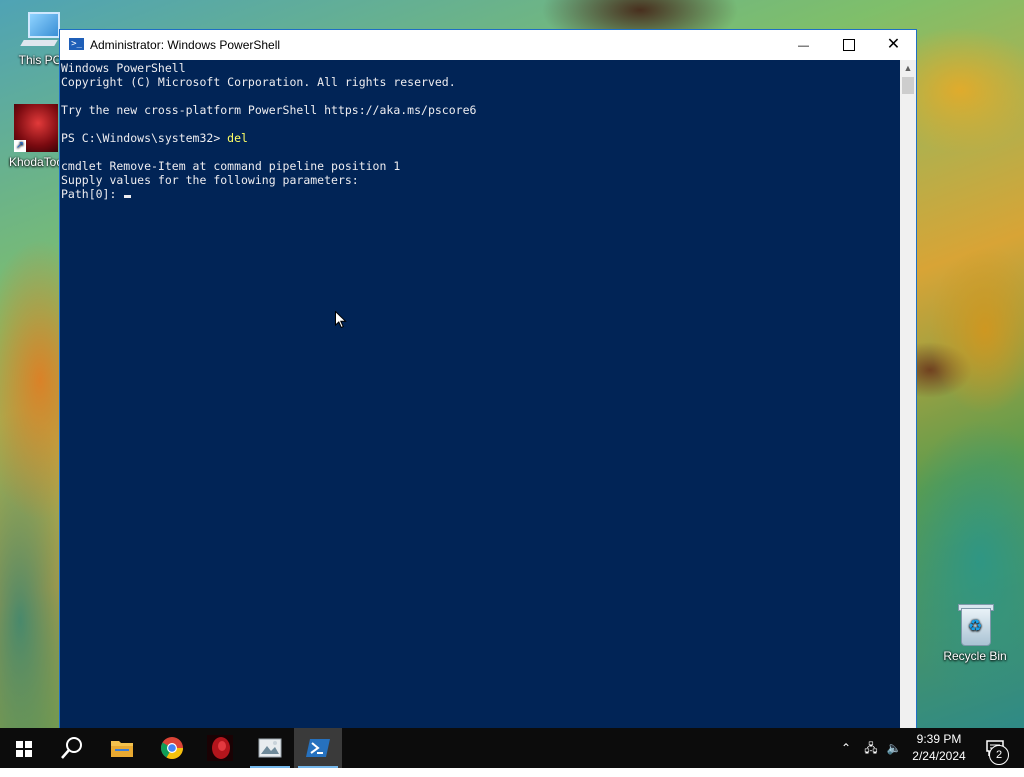 This screenshot has width=1024, height=777. I want to click on taskbar-file-explorer, so click(122, 748).